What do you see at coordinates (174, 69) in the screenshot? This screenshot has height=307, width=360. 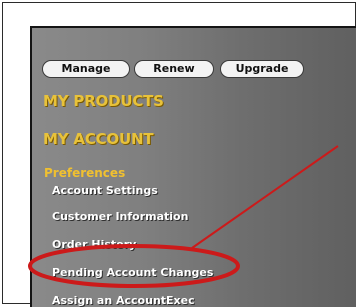 I see `renew-button: Renew` at bounding box center [174, 69].